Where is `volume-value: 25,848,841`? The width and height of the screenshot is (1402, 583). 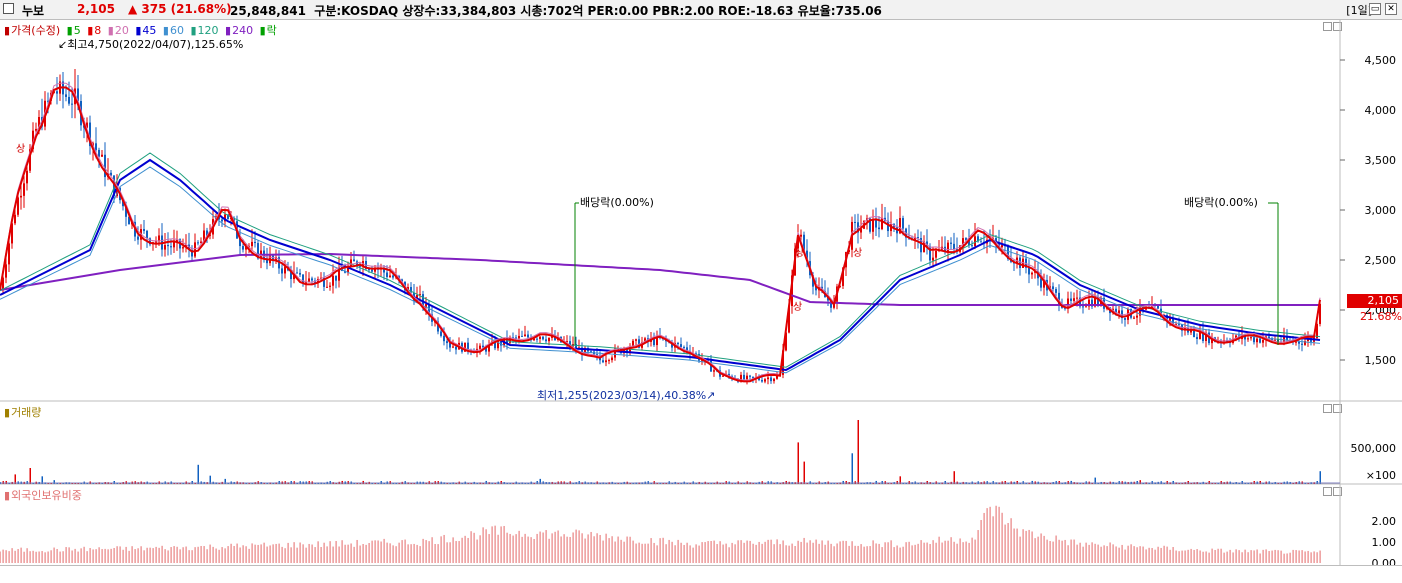
volume-value: 25,848,841 is located at coordinates (268, 11).